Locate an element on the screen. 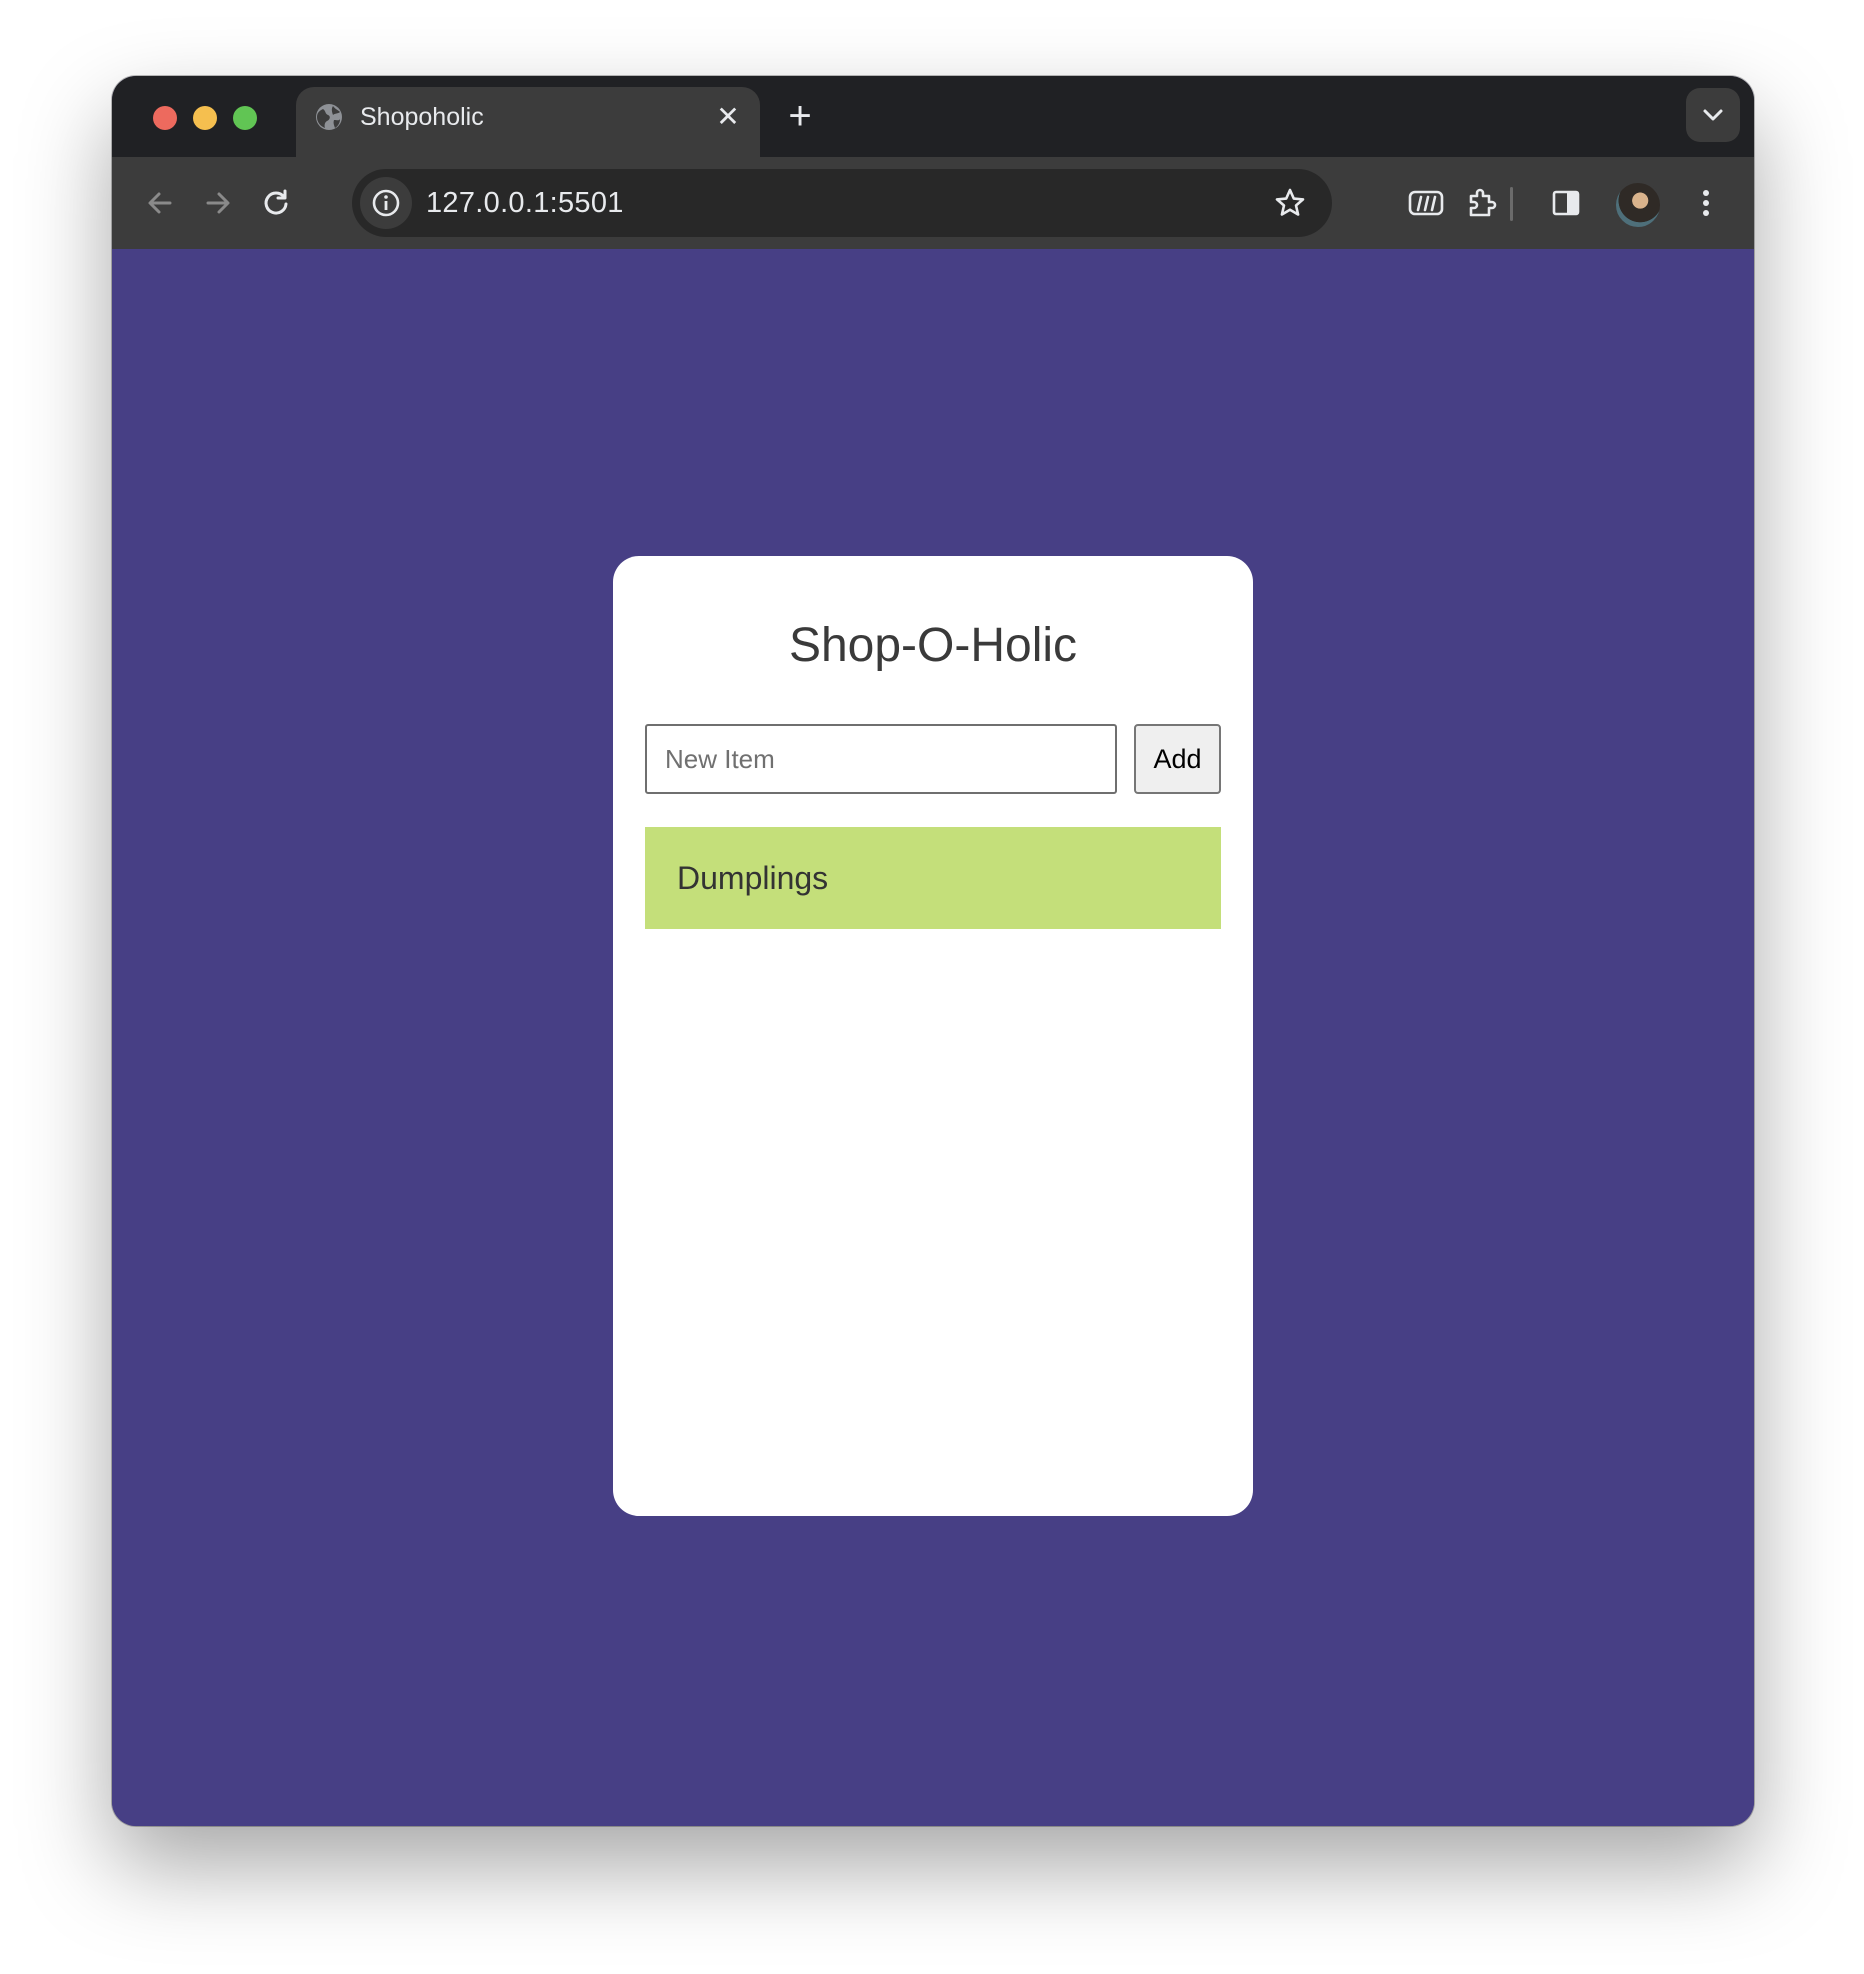 This screenshot has width=1864, height=1974. reload-button is located at coordinates (276, 203).